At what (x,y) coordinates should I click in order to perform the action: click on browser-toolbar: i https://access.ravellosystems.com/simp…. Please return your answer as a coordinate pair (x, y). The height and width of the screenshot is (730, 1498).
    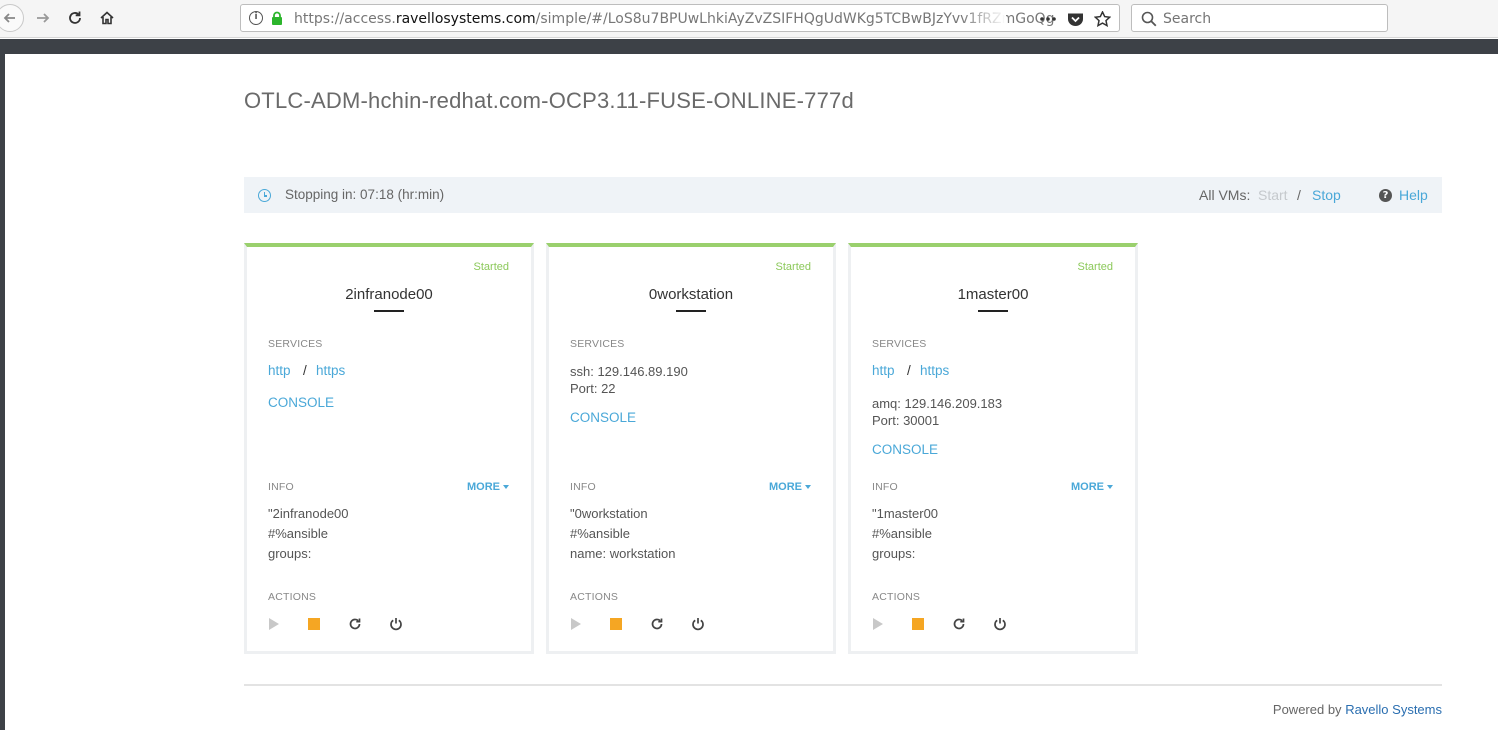
    Looking at the image, I should click on (749, 19).